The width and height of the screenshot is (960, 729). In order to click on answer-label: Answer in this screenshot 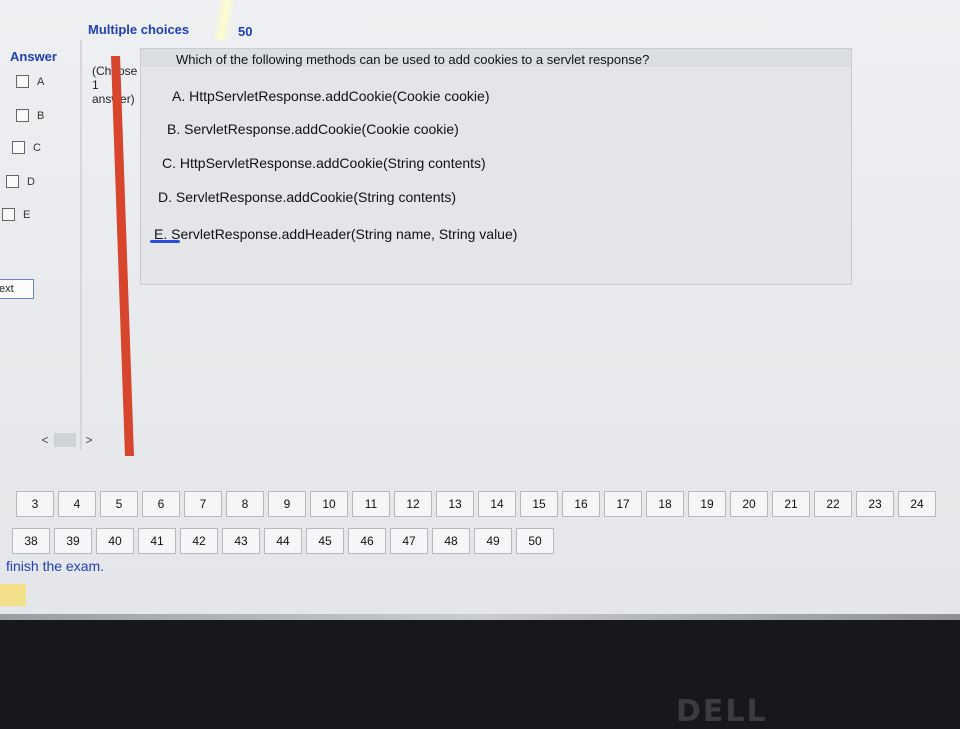, I will do `click(33, 56)`.